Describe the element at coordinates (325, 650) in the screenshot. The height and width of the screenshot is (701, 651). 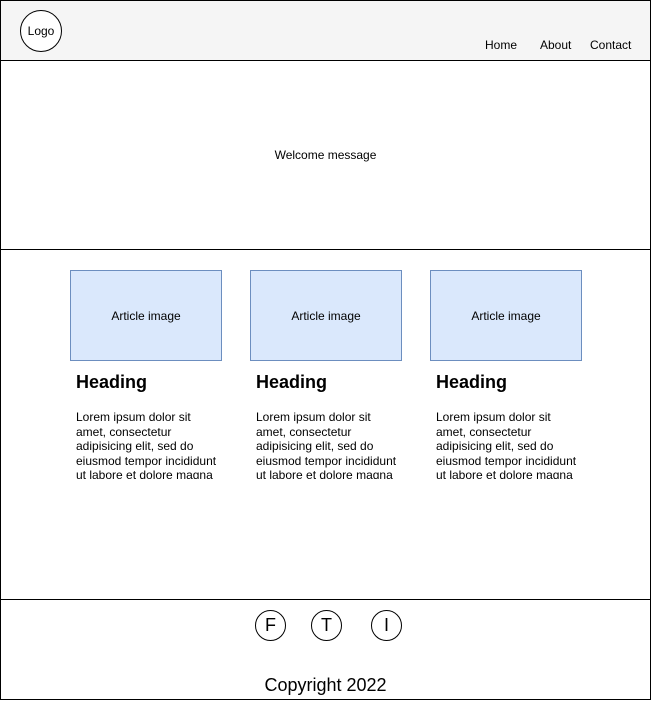
I see `footer: F T I Copyright 2022` at that location.